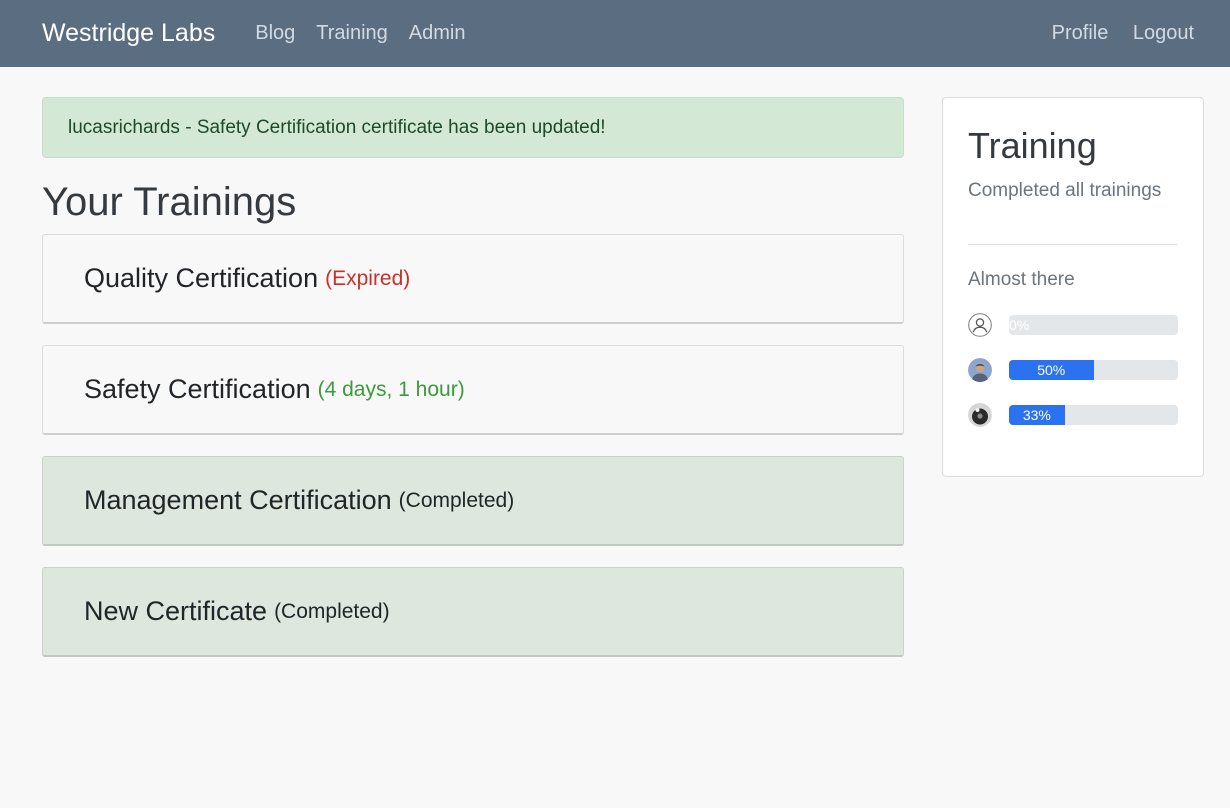 This screenshot has width=1230, height=808. What do you see at coordinates (176, 611) in the screenshot?
I see `training-name: New Certificate` at bounding box center [176, 611].